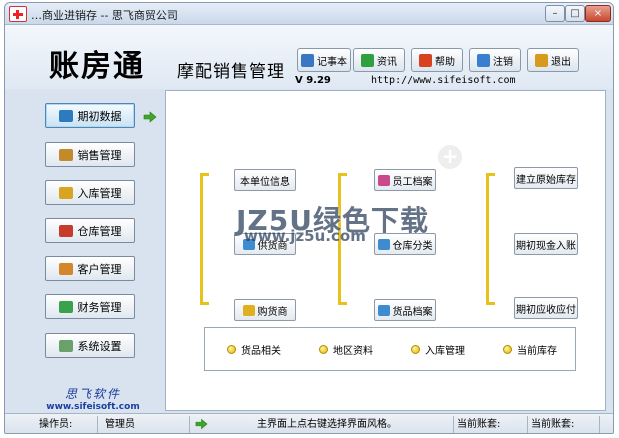 The image size is (619, 438). I want to click on function-label: 员工档案, so click(412, 182).